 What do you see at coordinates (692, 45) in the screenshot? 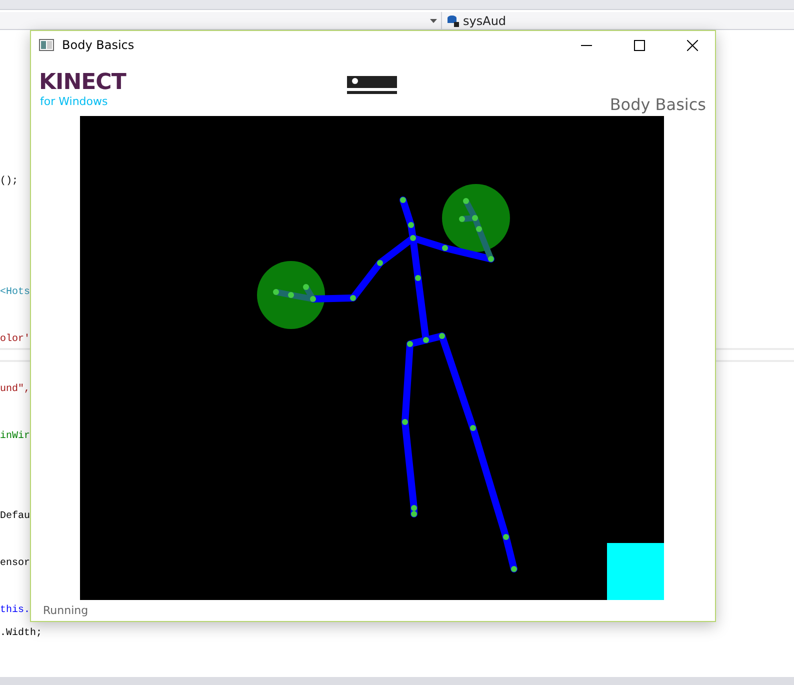
I see `close-icon` at bounding box center [692, 45].